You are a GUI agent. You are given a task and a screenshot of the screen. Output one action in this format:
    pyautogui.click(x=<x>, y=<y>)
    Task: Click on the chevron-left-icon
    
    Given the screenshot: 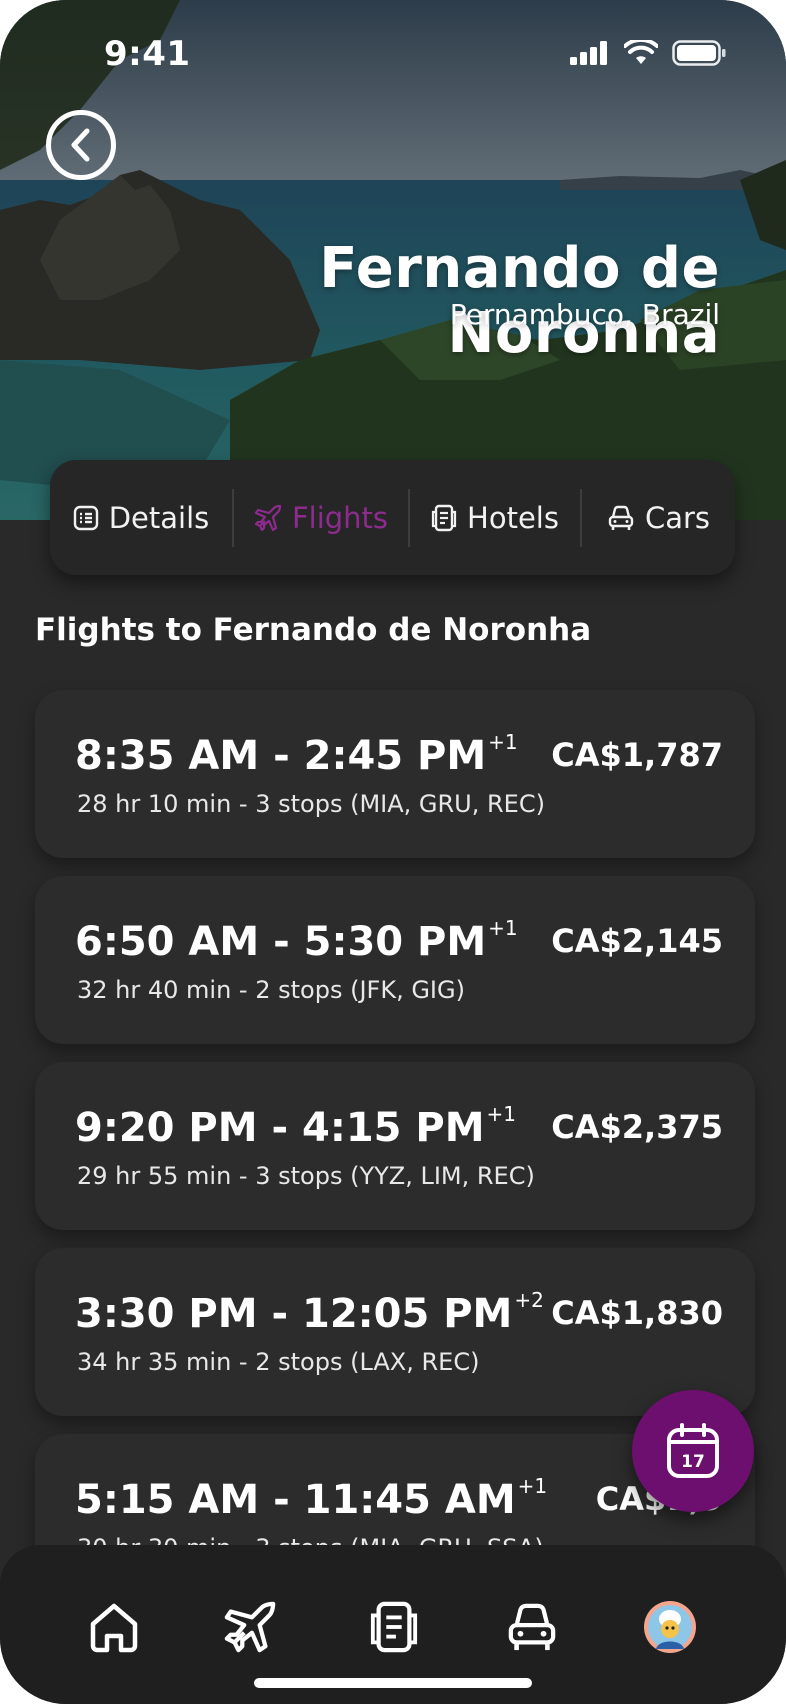 What is the action you would take?
    pyautogui.click(x=80, y=145)
    